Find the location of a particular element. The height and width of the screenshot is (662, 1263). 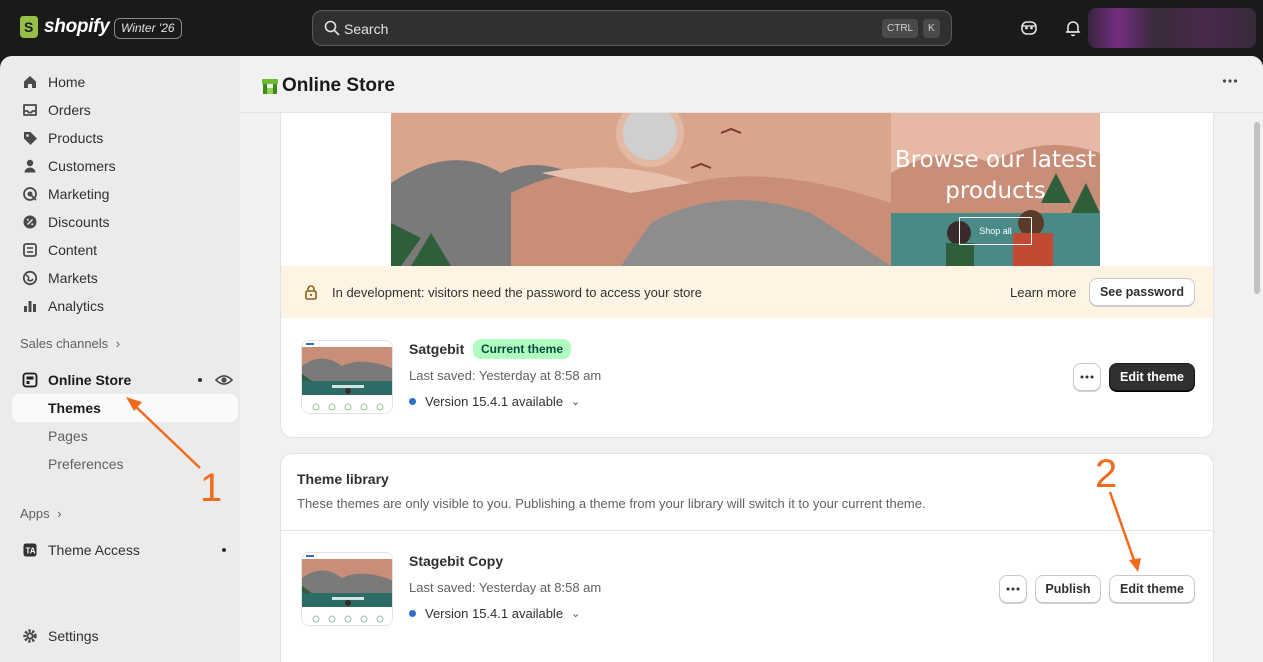

sidebar-item-pages: Pages is located at coordinates (125, 436).